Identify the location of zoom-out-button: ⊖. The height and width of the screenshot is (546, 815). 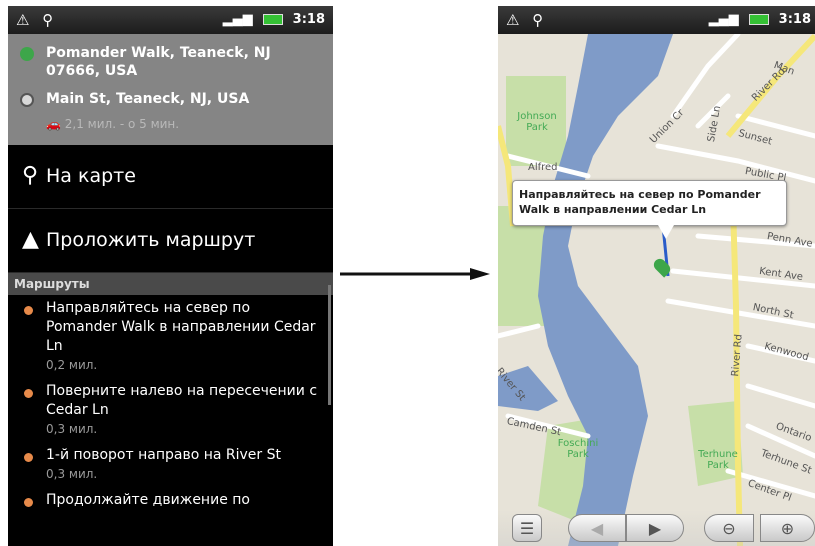
(729, 528).